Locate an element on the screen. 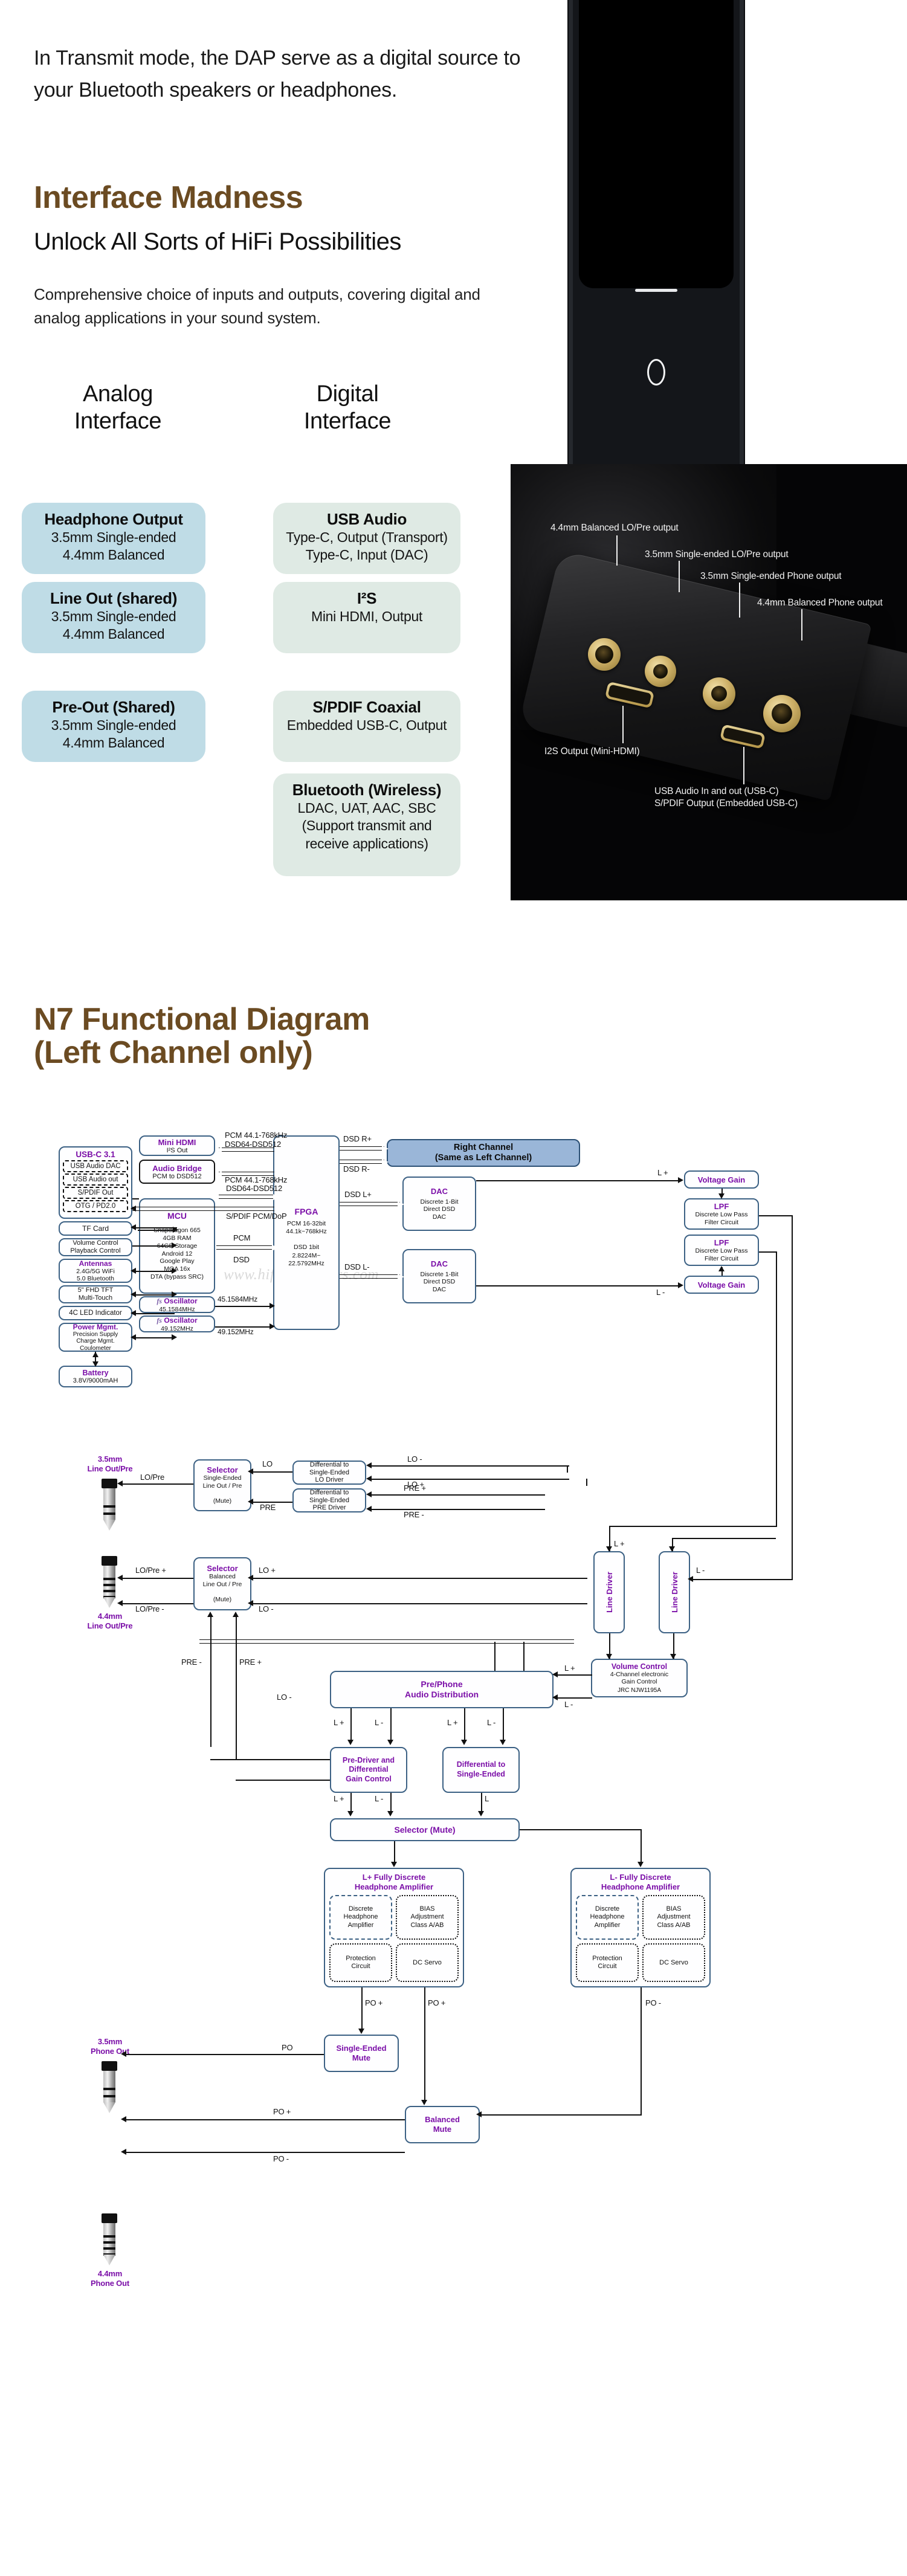  block-label: Line Driver is located at coordinates (609, 1592).